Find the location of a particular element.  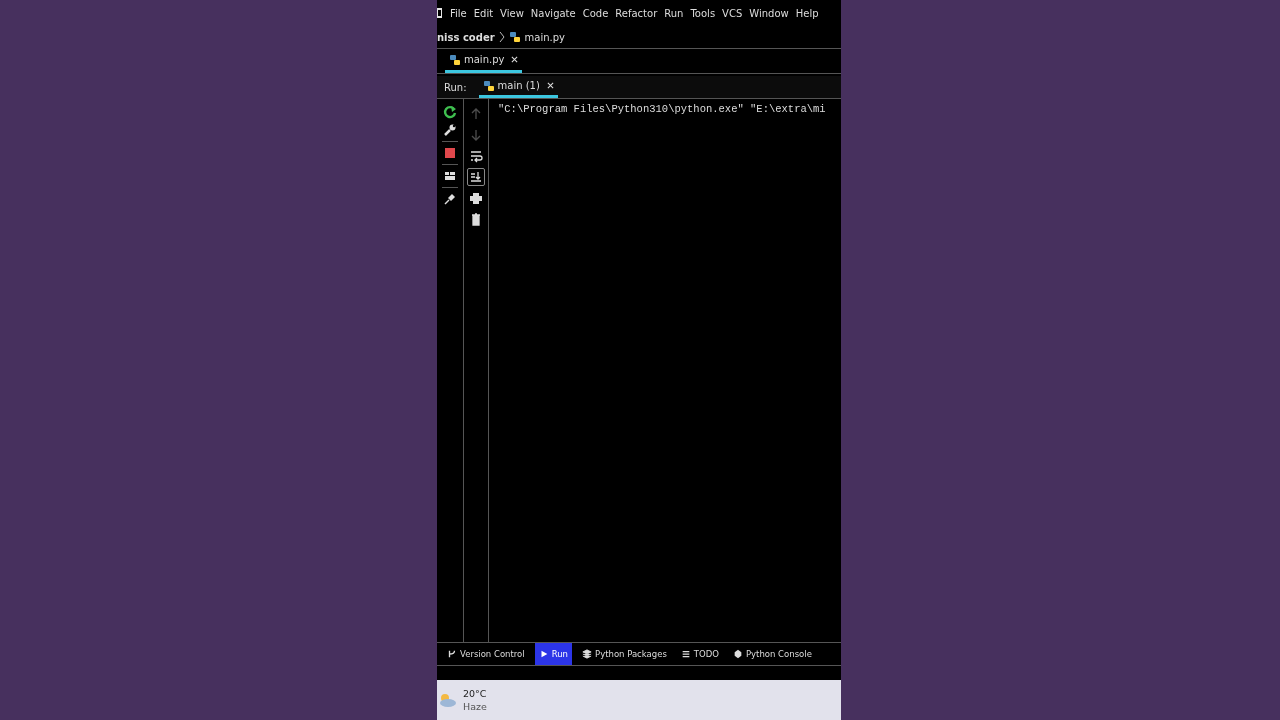

rerun-icon is located at coordinates (450, 112).